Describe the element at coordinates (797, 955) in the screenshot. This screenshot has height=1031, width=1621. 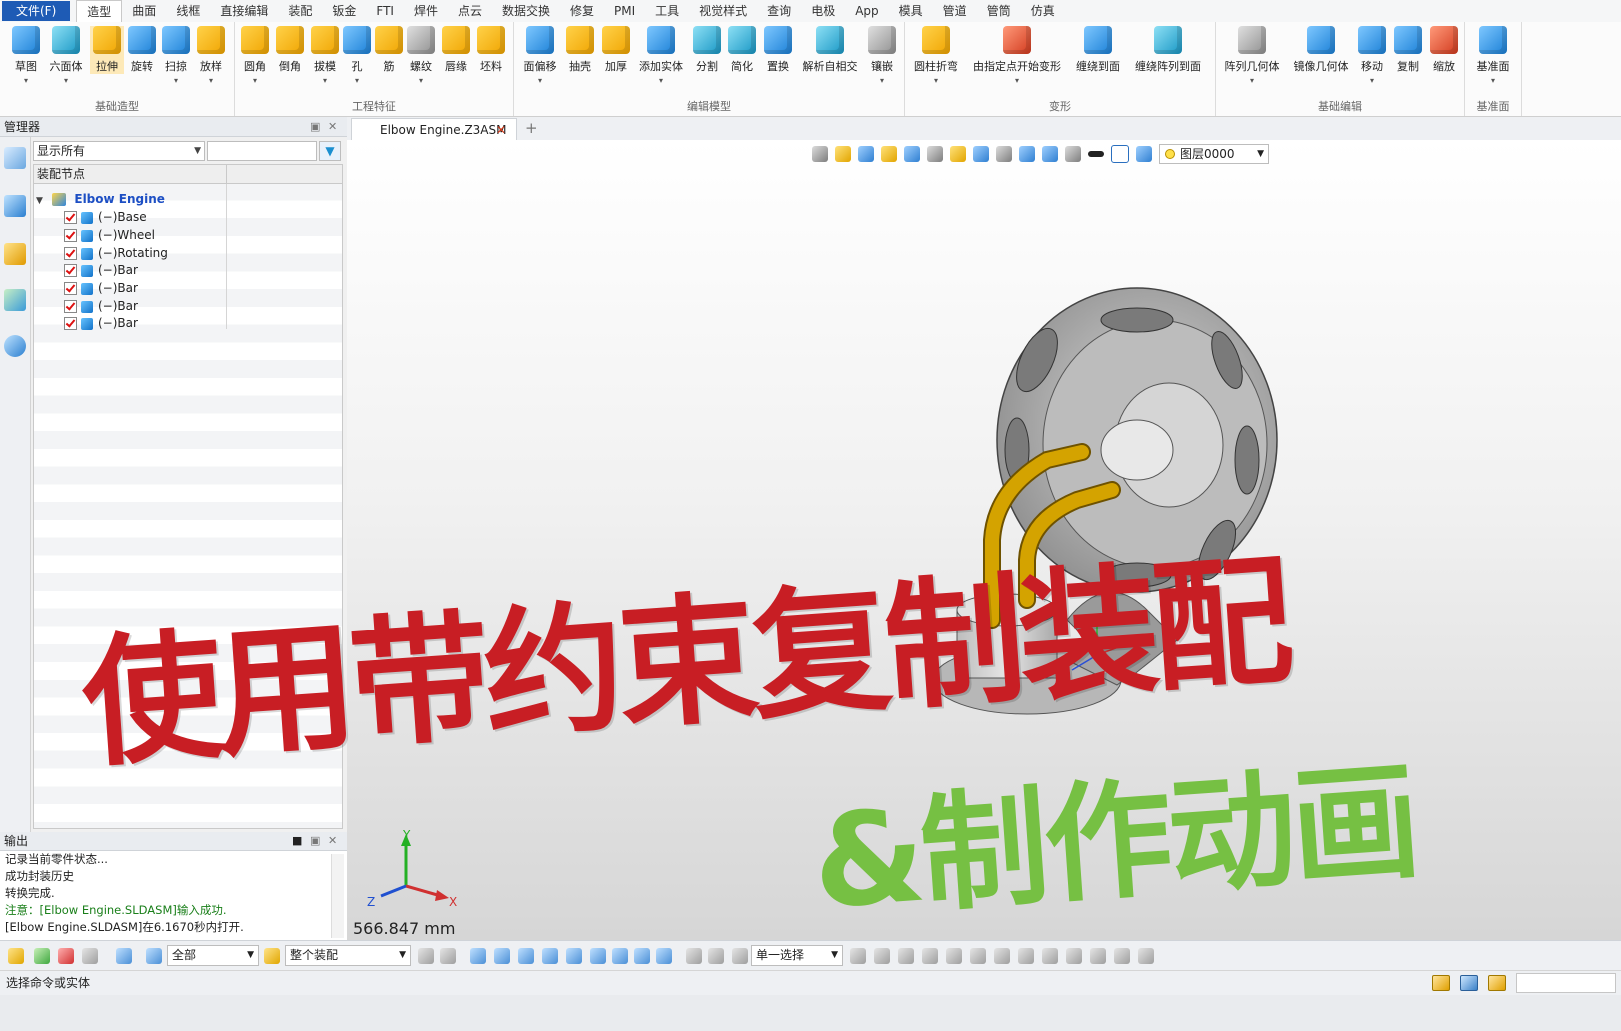
I see `select-mode-select: 单一选择 ▼` at that location.